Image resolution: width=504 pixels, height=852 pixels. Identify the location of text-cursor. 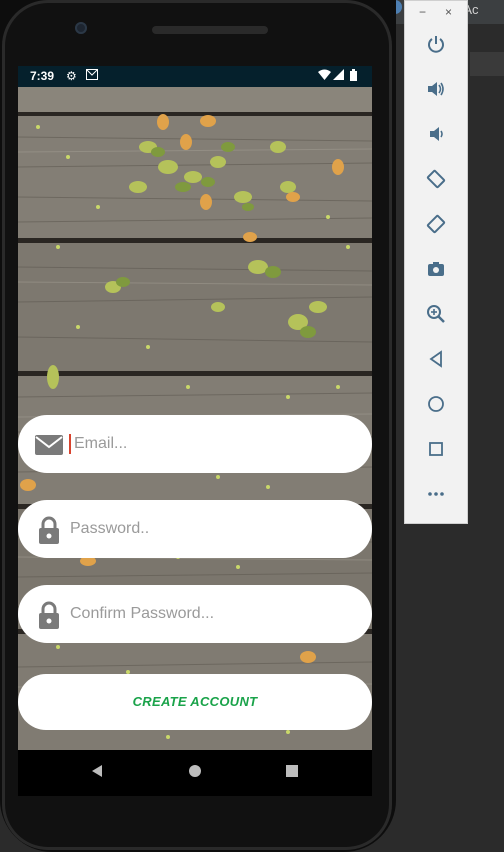
(70, 444).